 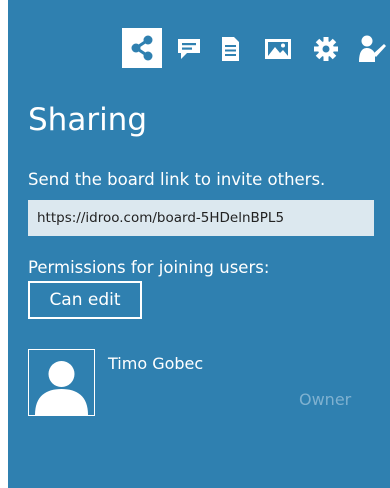 What do you see at coordinates (88, 120) in the screenshot?
I see `page-title: Sharing` at bounding box center [88, 120].